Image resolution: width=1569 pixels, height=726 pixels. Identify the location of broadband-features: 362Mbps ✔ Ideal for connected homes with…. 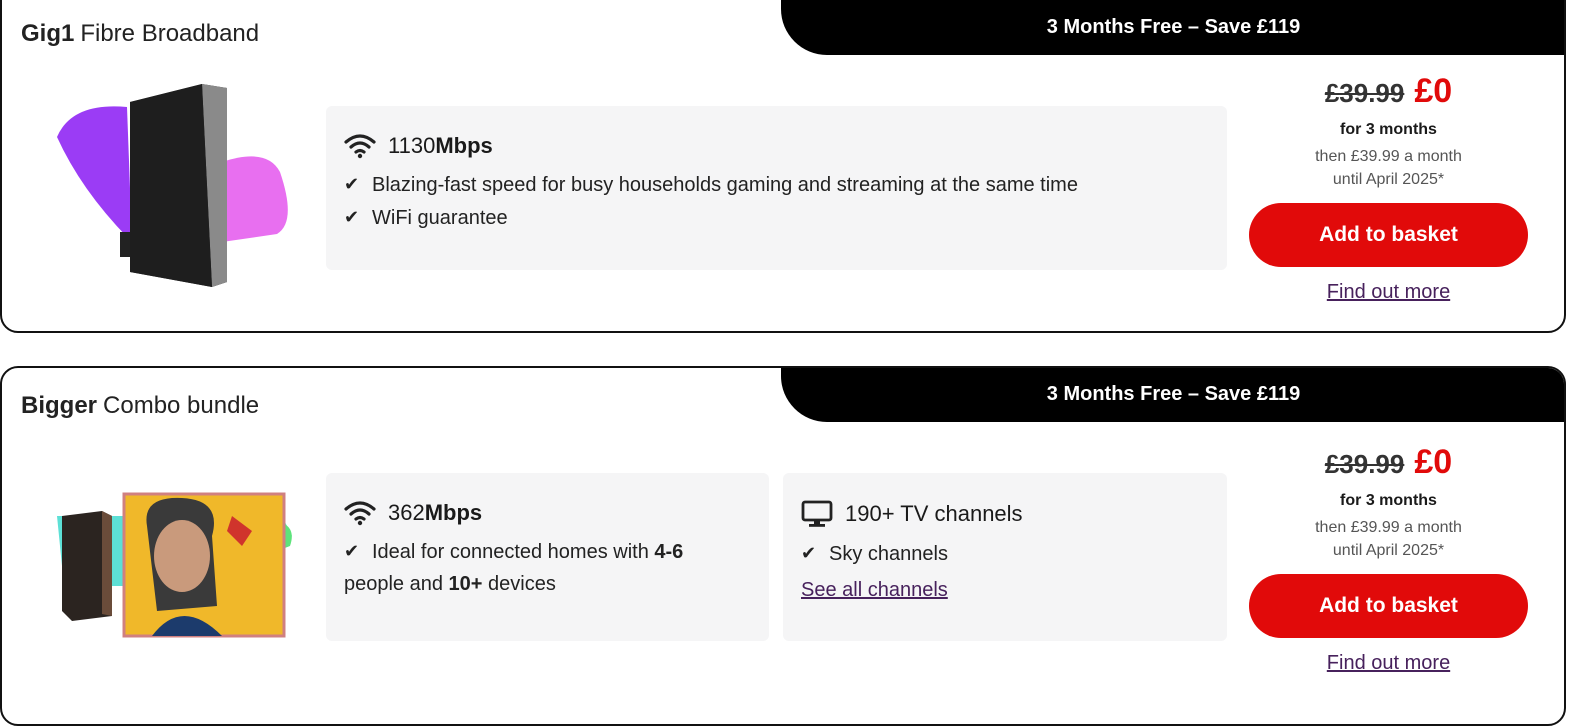
(547, 557).